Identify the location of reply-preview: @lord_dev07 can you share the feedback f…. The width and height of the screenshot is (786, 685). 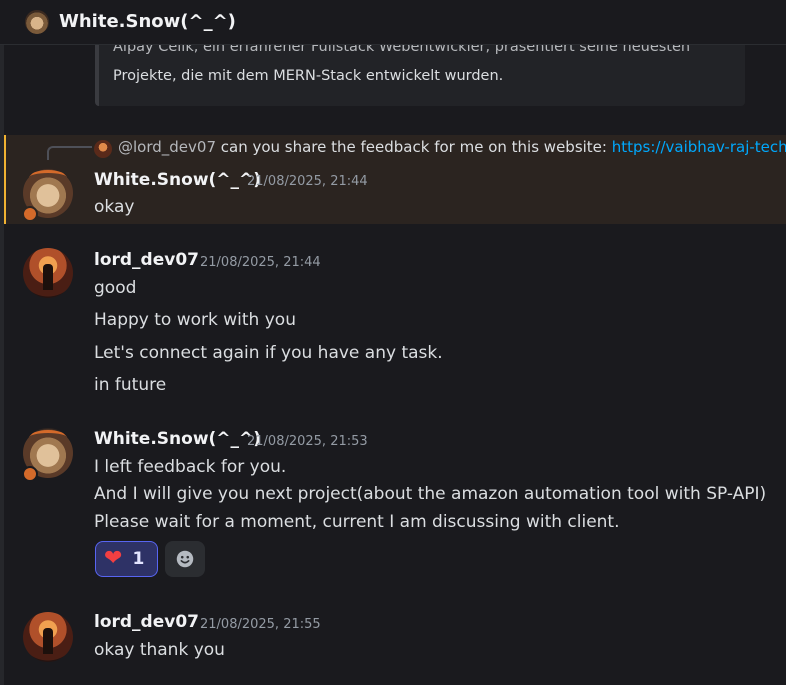
(452, 147).